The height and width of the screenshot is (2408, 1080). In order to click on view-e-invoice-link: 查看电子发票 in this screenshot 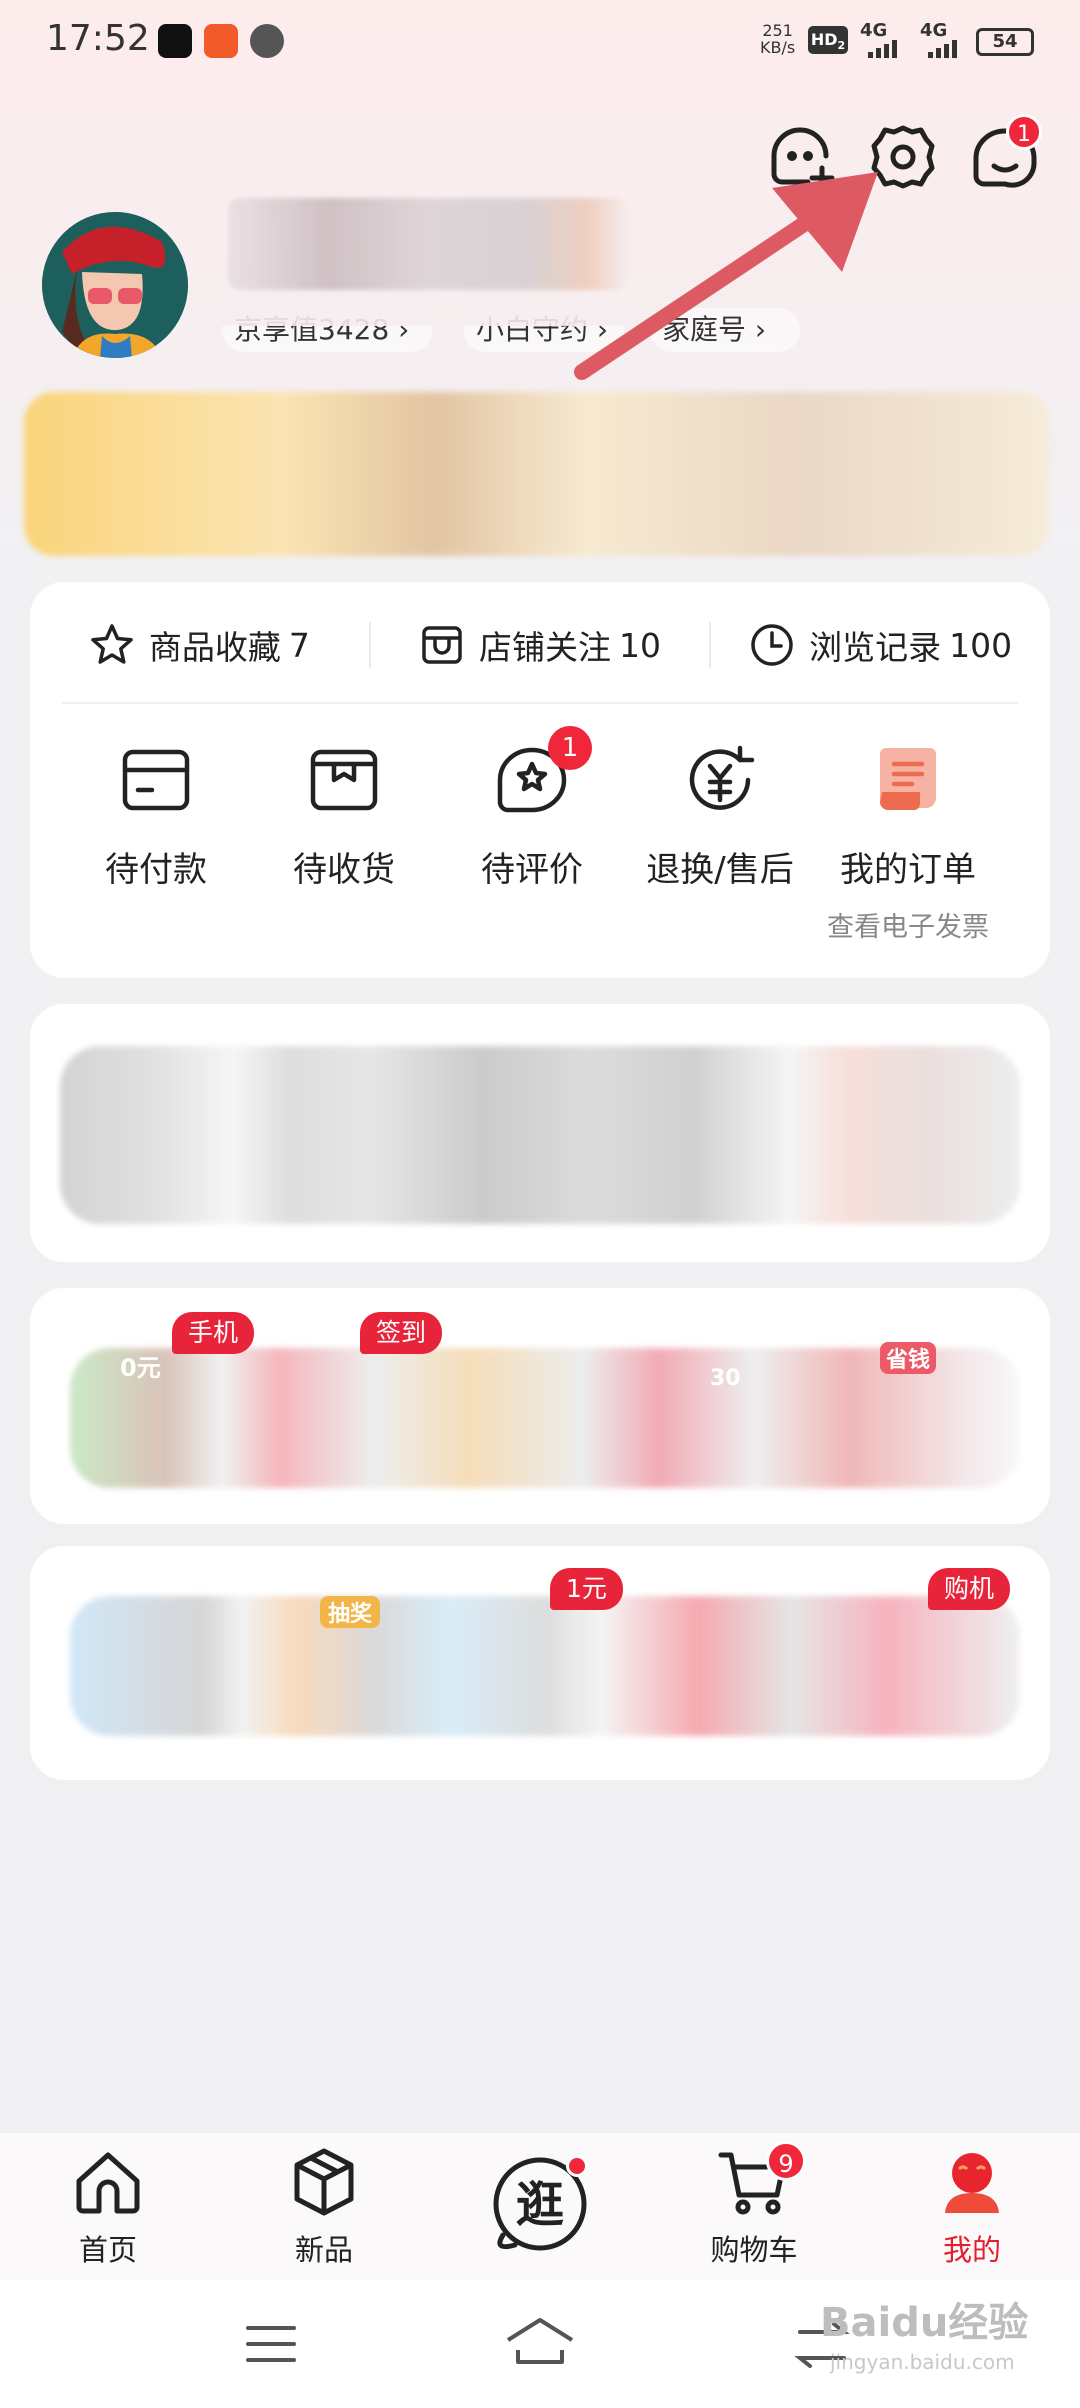, I will do `click(908, 924)`.